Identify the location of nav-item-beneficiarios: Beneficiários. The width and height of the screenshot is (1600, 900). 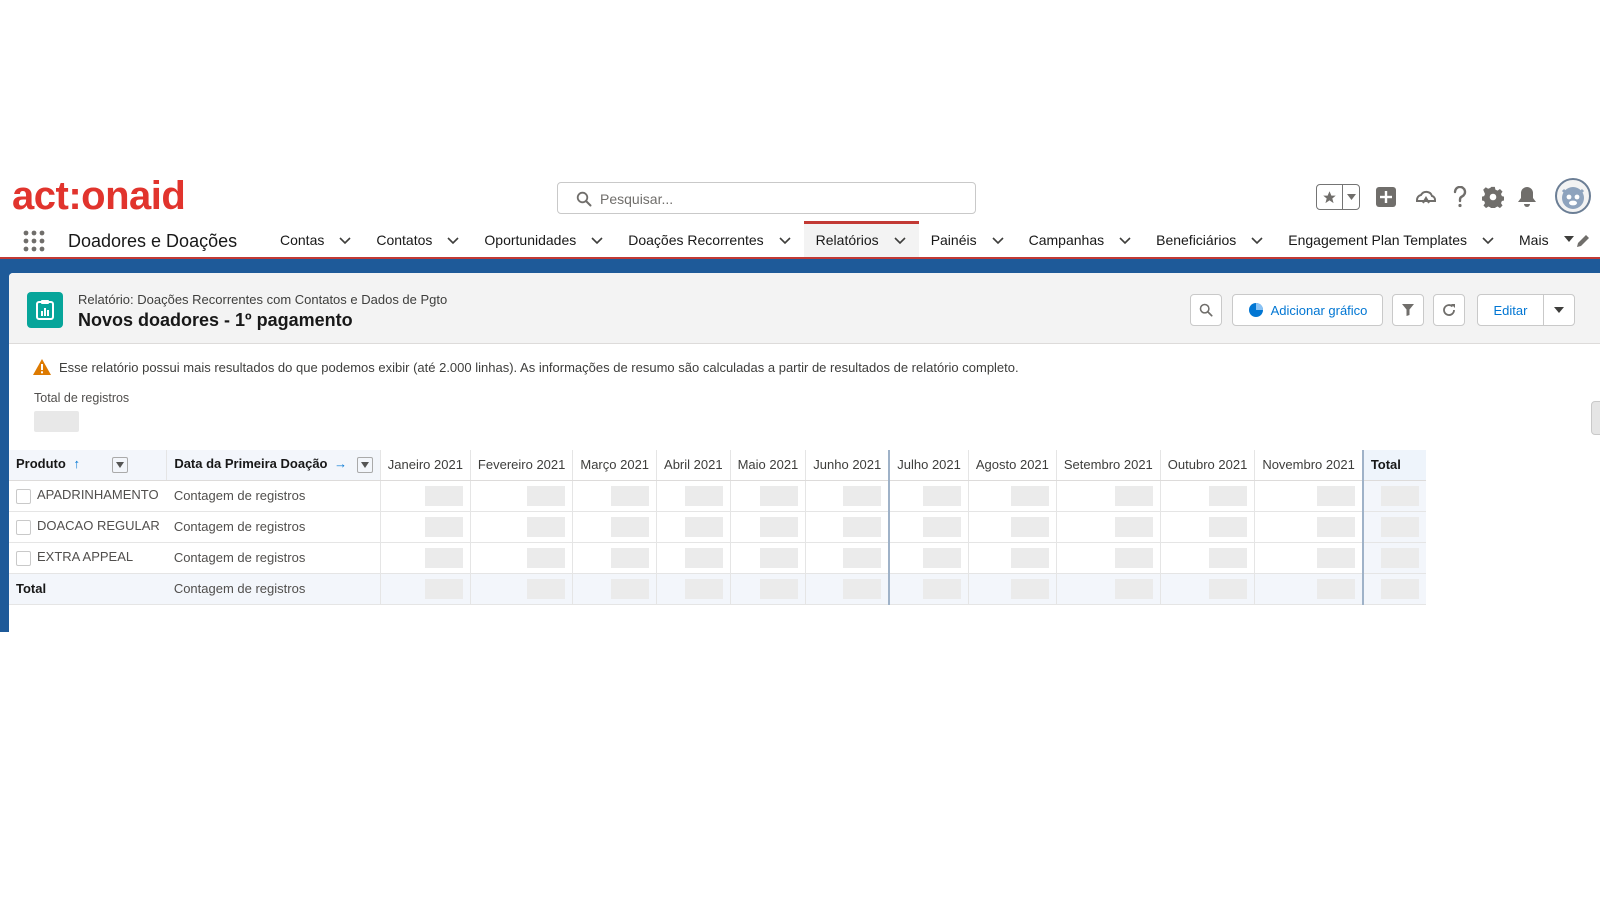
(1210, 239).